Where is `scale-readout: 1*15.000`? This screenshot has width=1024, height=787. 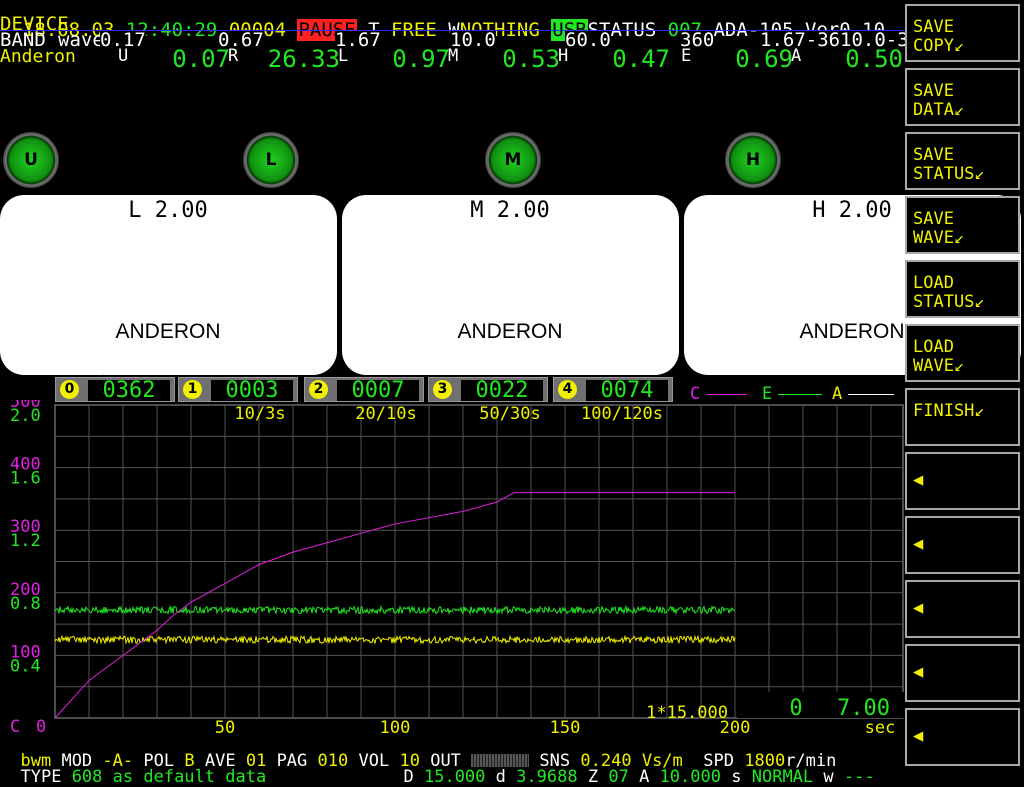
scale-readout: 1*15.000 is located at coordinates (687, 713).